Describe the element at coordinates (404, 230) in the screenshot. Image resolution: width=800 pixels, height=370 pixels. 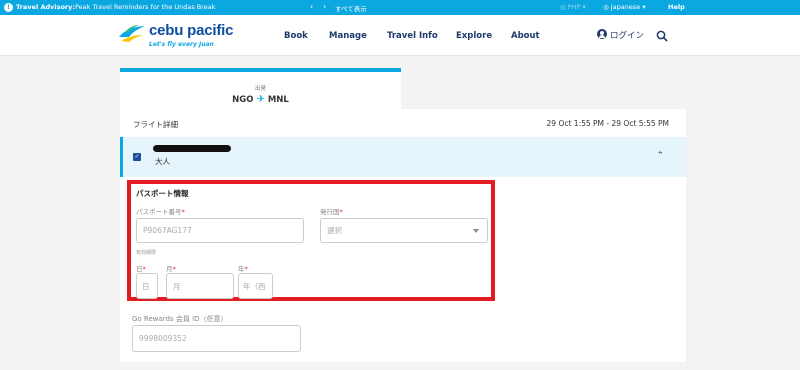
I see `issuing-country-select: 選択` at that location.